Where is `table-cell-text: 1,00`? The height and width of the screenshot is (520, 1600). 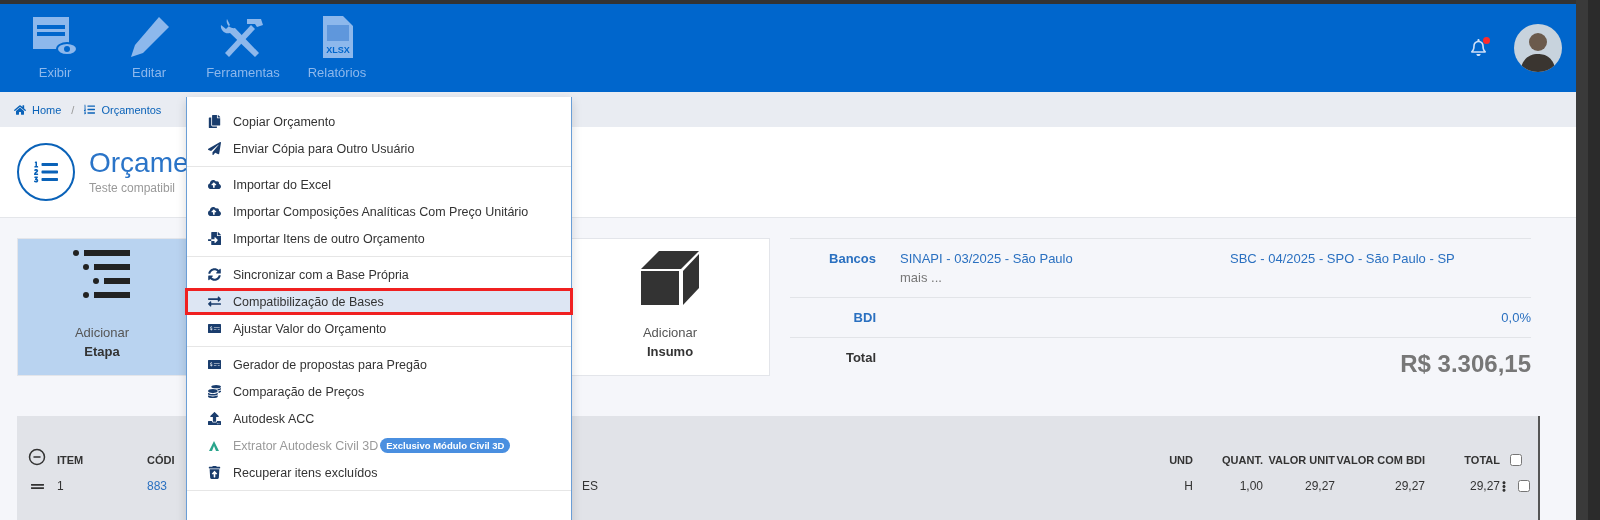
table-cell-text: 1,00 is located at coordinates (1250, 486).